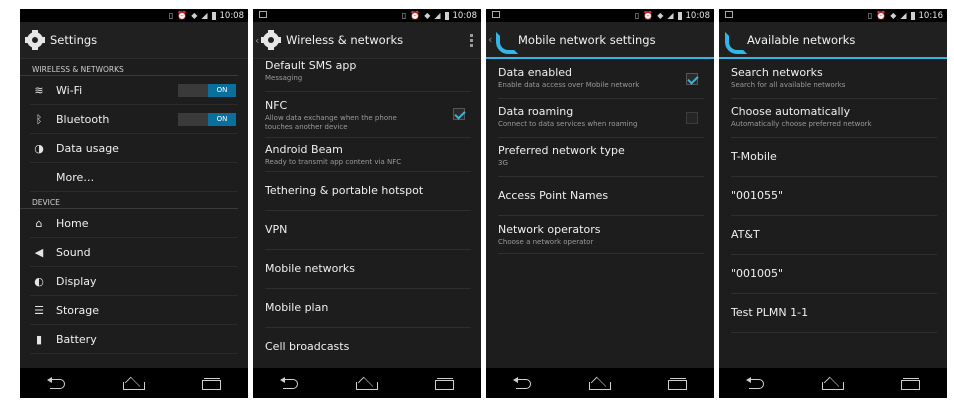  What do you see at coordinates (931, 15) in the screenshot?
I see `status-time: 10:16` at bounding box center [931, 15].